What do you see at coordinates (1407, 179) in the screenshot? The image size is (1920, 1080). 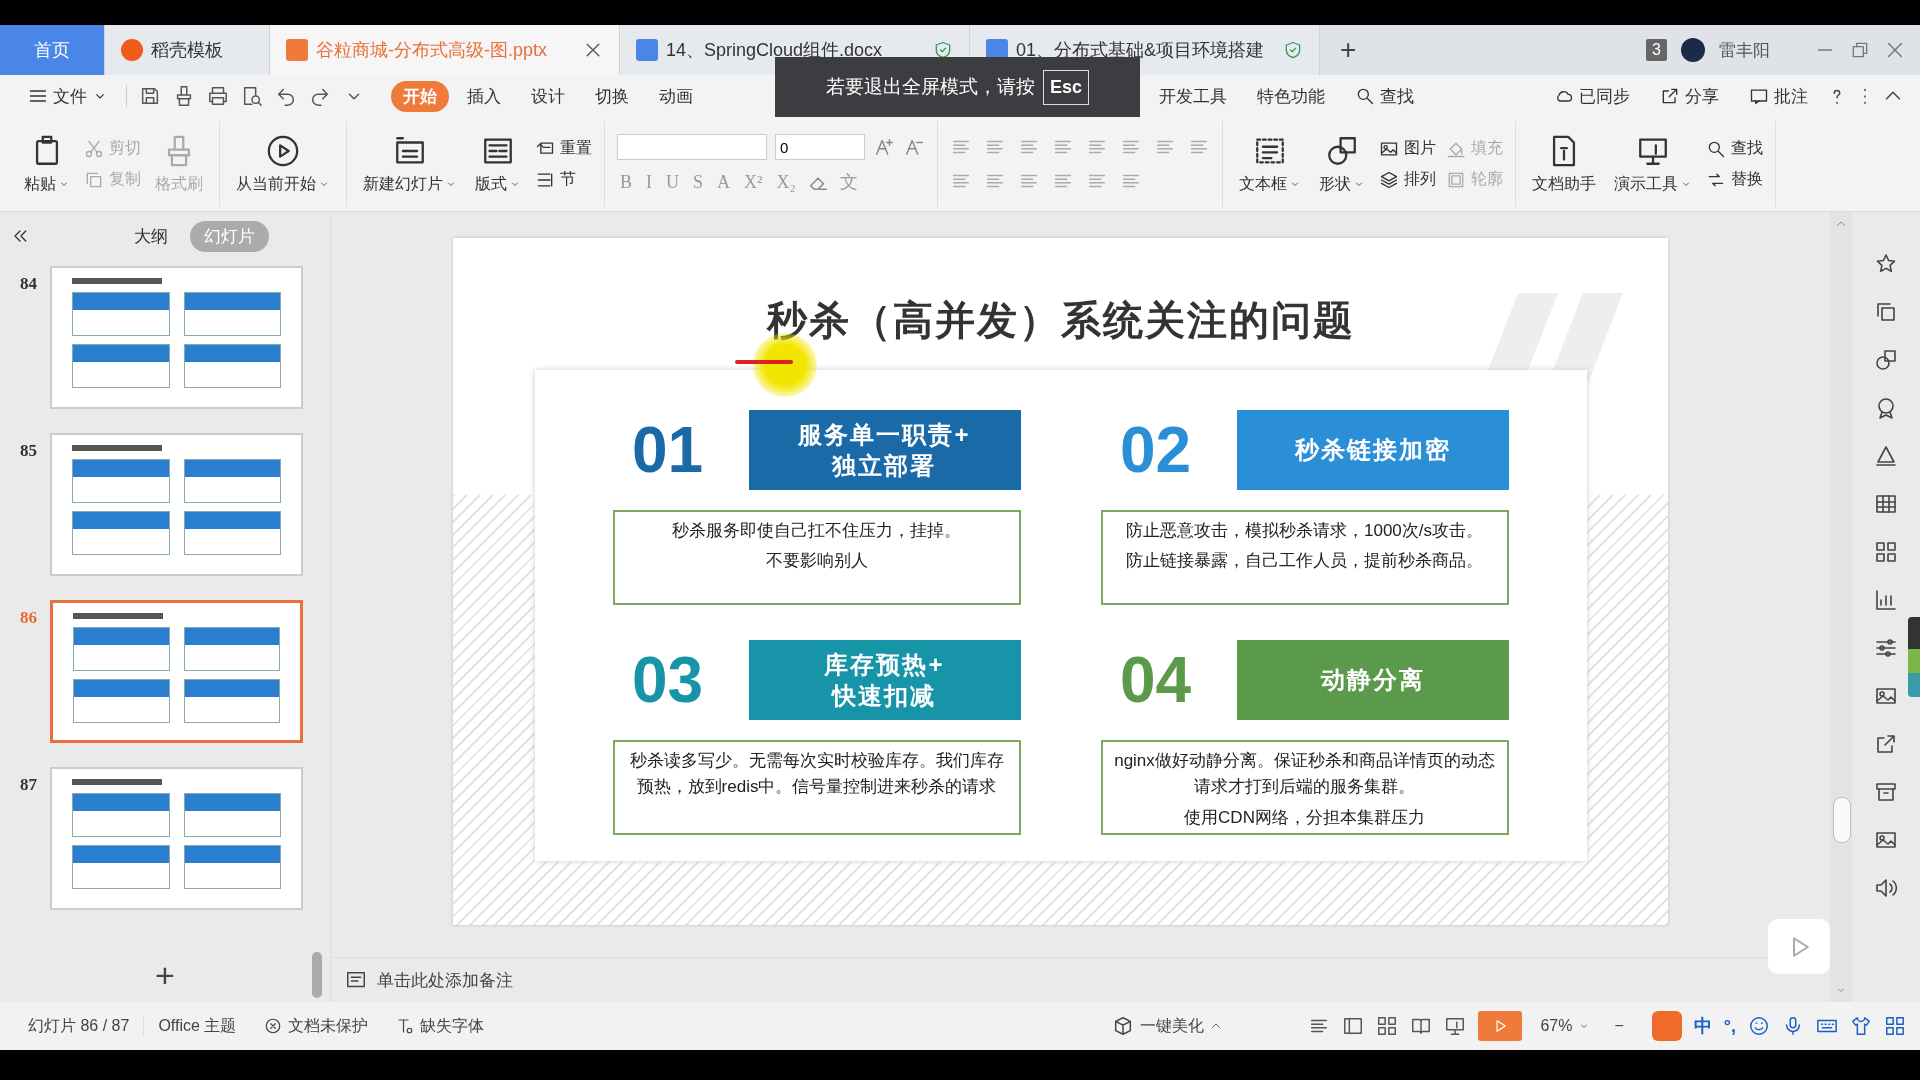 I see `ribbon-button: 排列` at bounding box center [1407, 179].